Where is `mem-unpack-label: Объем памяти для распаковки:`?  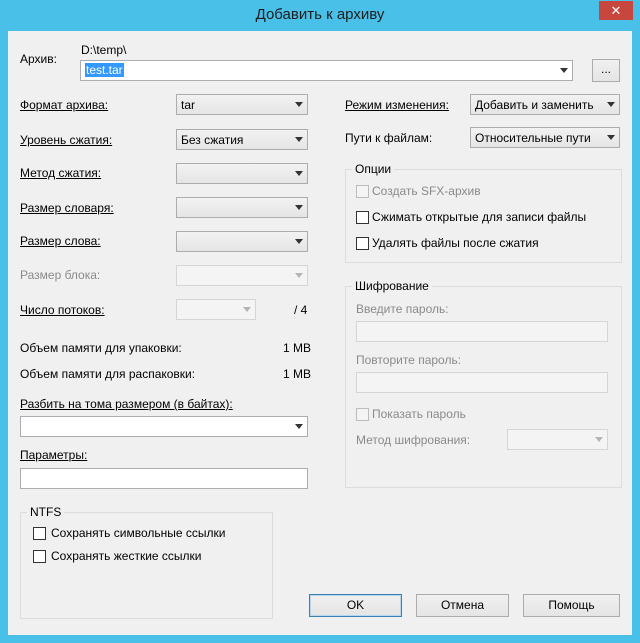 mem-unpack-label: Объем памяти для распаковки: is located at coordinates (108, 374).